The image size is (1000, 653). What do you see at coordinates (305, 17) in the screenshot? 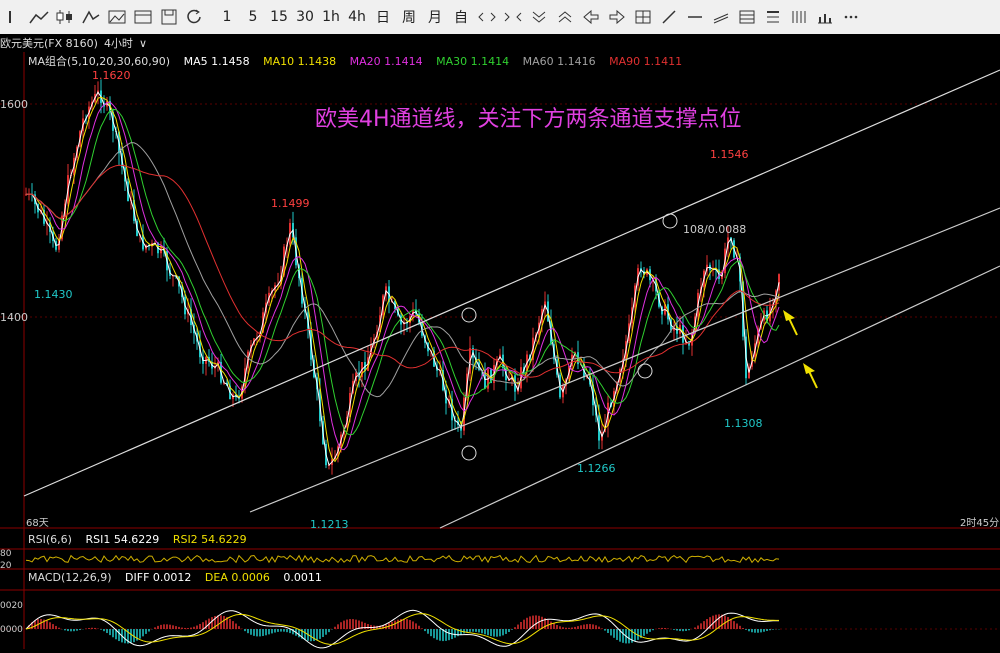
I see `period-30-button: 30` at bounding box center [305, 17].